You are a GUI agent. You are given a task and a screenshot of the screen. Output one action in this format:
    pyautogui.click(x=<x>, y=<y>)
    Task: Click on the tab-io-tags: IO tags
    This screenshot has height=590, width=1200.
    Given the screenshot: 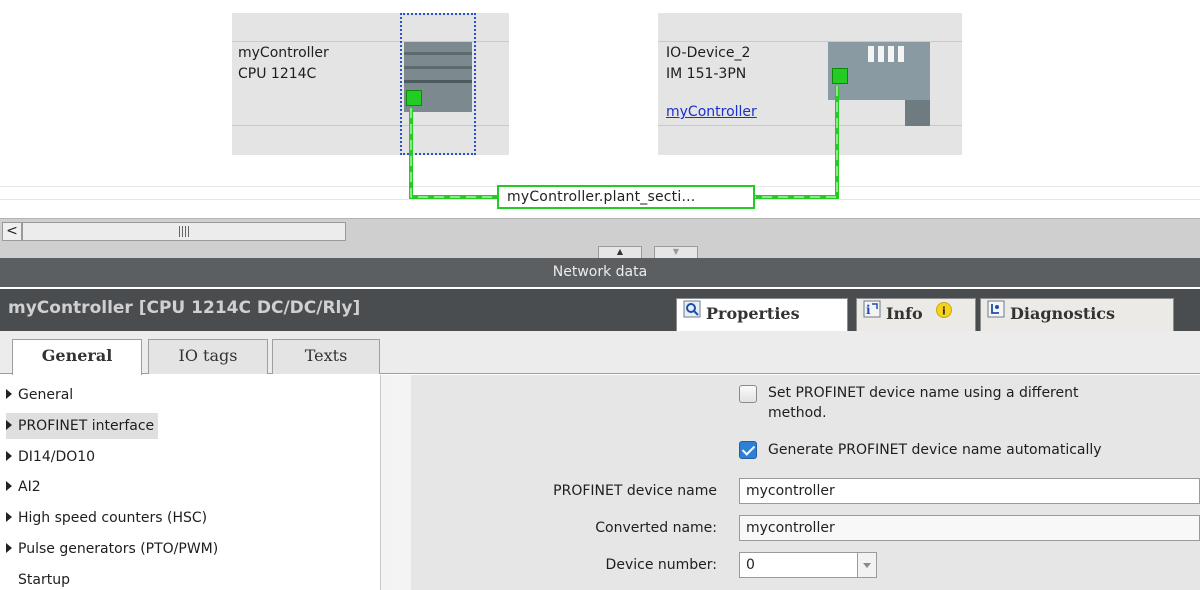 What is the action you would take?
    pyautogui.click(x=208, y=356)
    